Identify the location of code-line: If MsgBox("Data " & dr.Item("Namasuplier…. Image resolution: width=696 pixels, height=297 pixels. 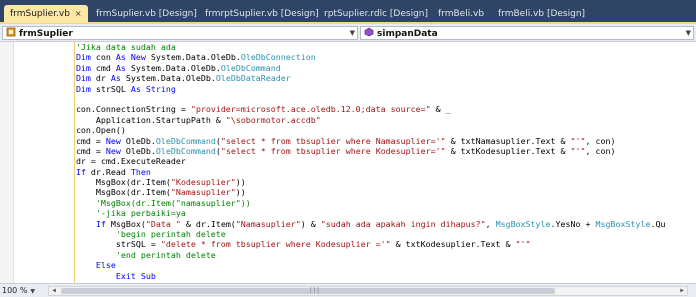
(354, 224).